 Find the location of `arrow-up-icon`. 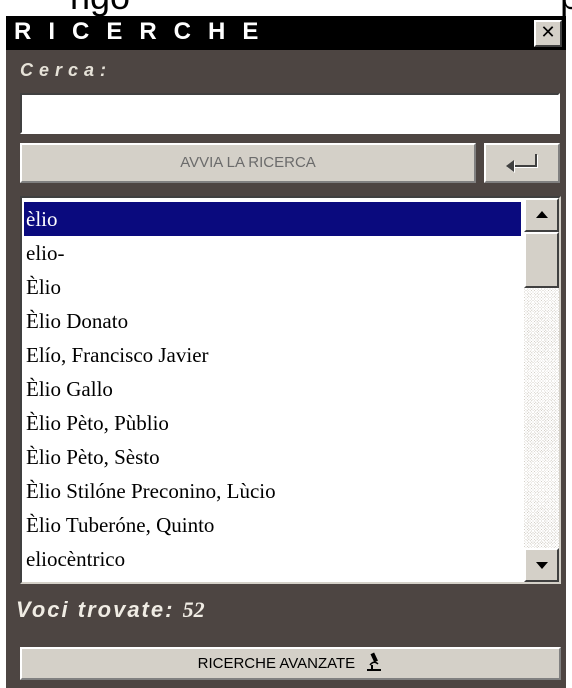

arrow-up-icon is located at coordinates (542, 214).